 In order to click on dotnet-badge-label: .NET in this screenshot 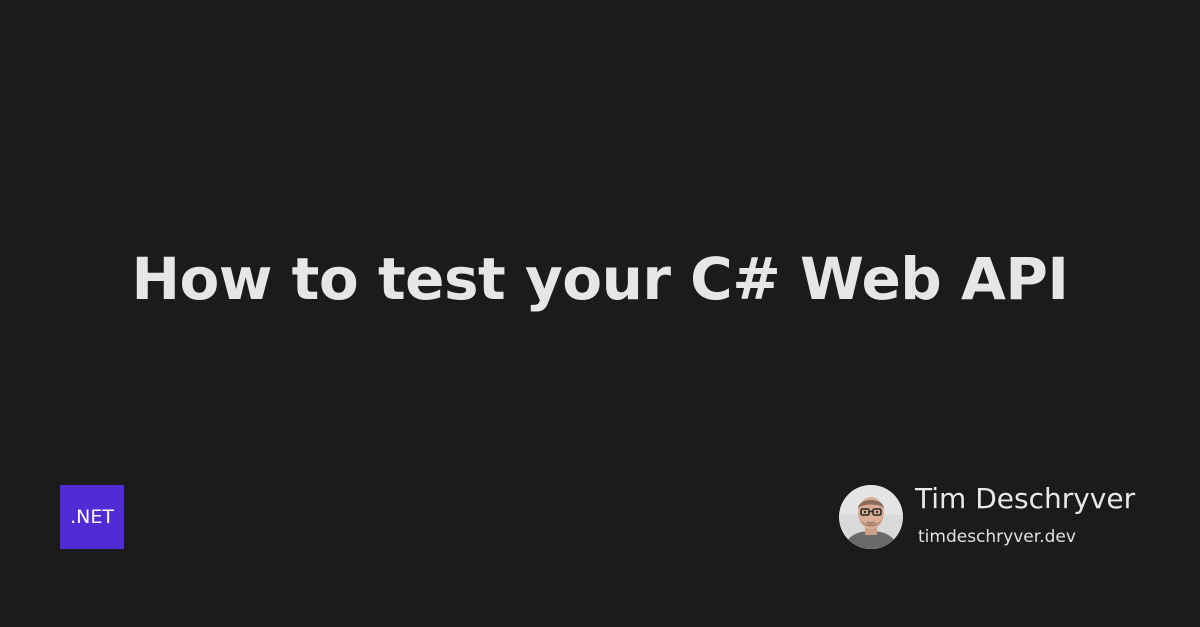, I will do `click(92, 517)`.